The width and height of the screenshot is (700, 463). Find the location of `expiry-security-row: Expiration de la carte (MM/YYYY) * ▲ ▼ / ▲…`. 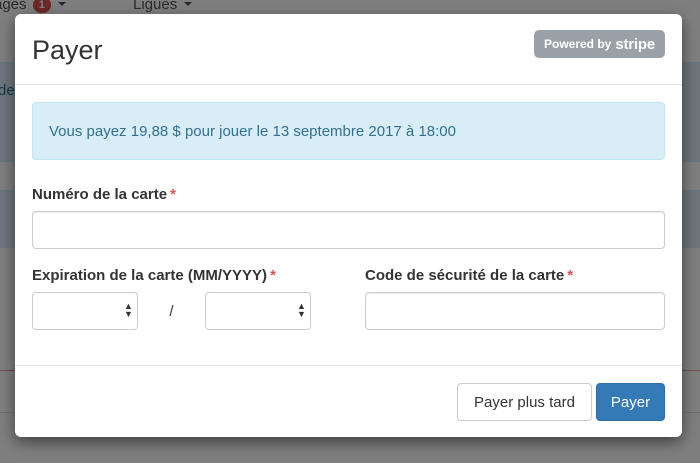

expiry-security-row: Expiration de la carte (MM/YYYY) * ▲ ▼ / ▲… is located at coordinates (348, 298).